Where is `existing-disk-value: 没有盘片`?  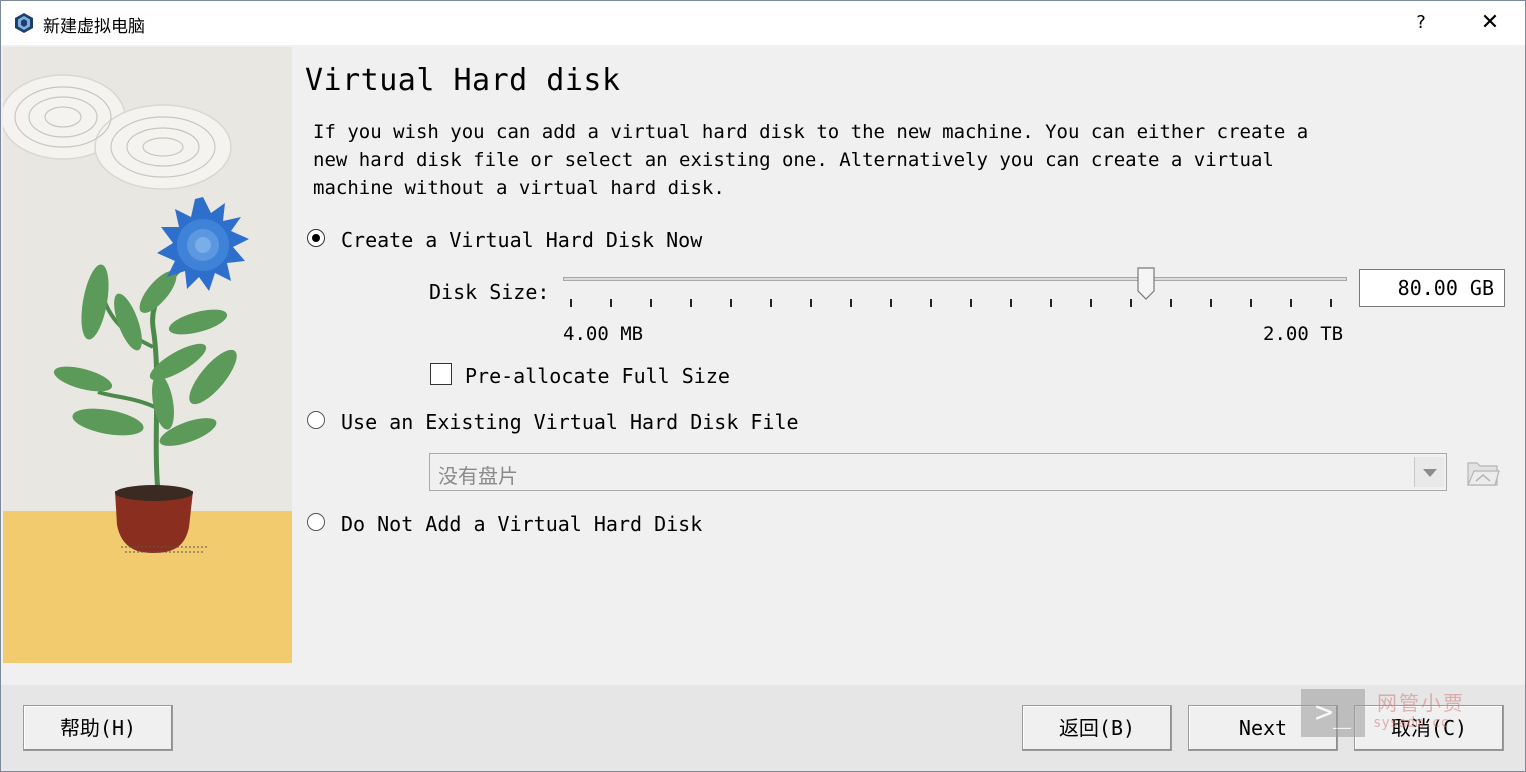
existing-disk-value: 没有盘片 is located at coordinates (478, 476).